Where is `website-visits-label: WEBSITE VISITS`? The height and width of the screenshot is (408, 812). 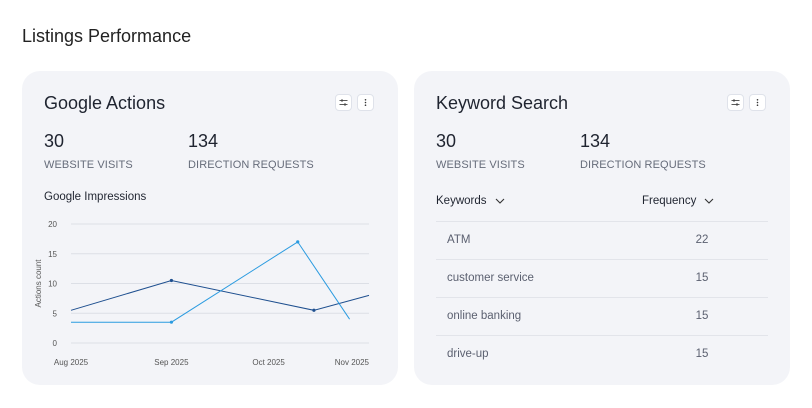
website-visits-label: WEBSITE VISITS is located at coordinates (480, 165).